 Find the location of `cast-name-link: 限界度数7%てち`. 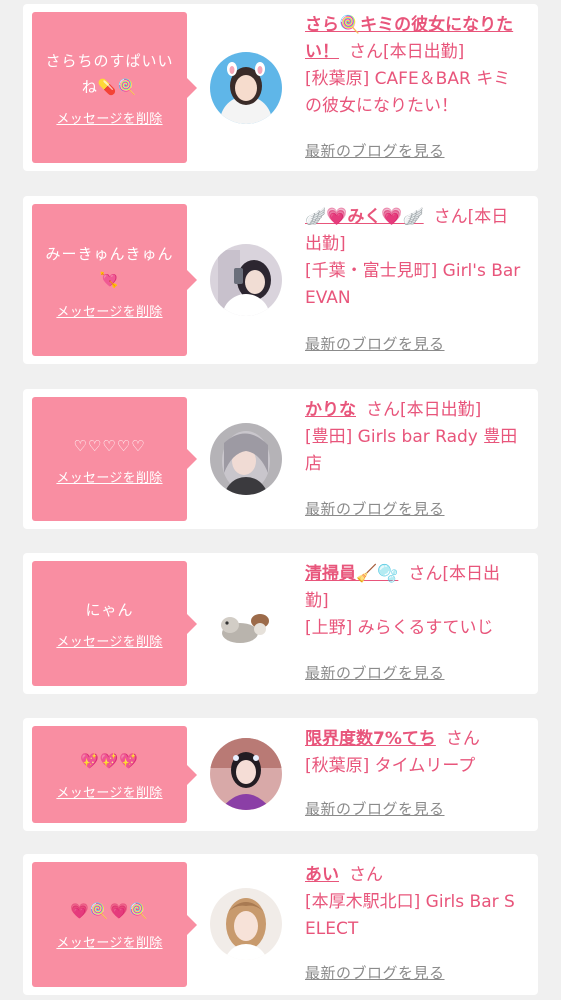

cast-name-link: 限界度数7%てち is located at coordinates (370, 739).